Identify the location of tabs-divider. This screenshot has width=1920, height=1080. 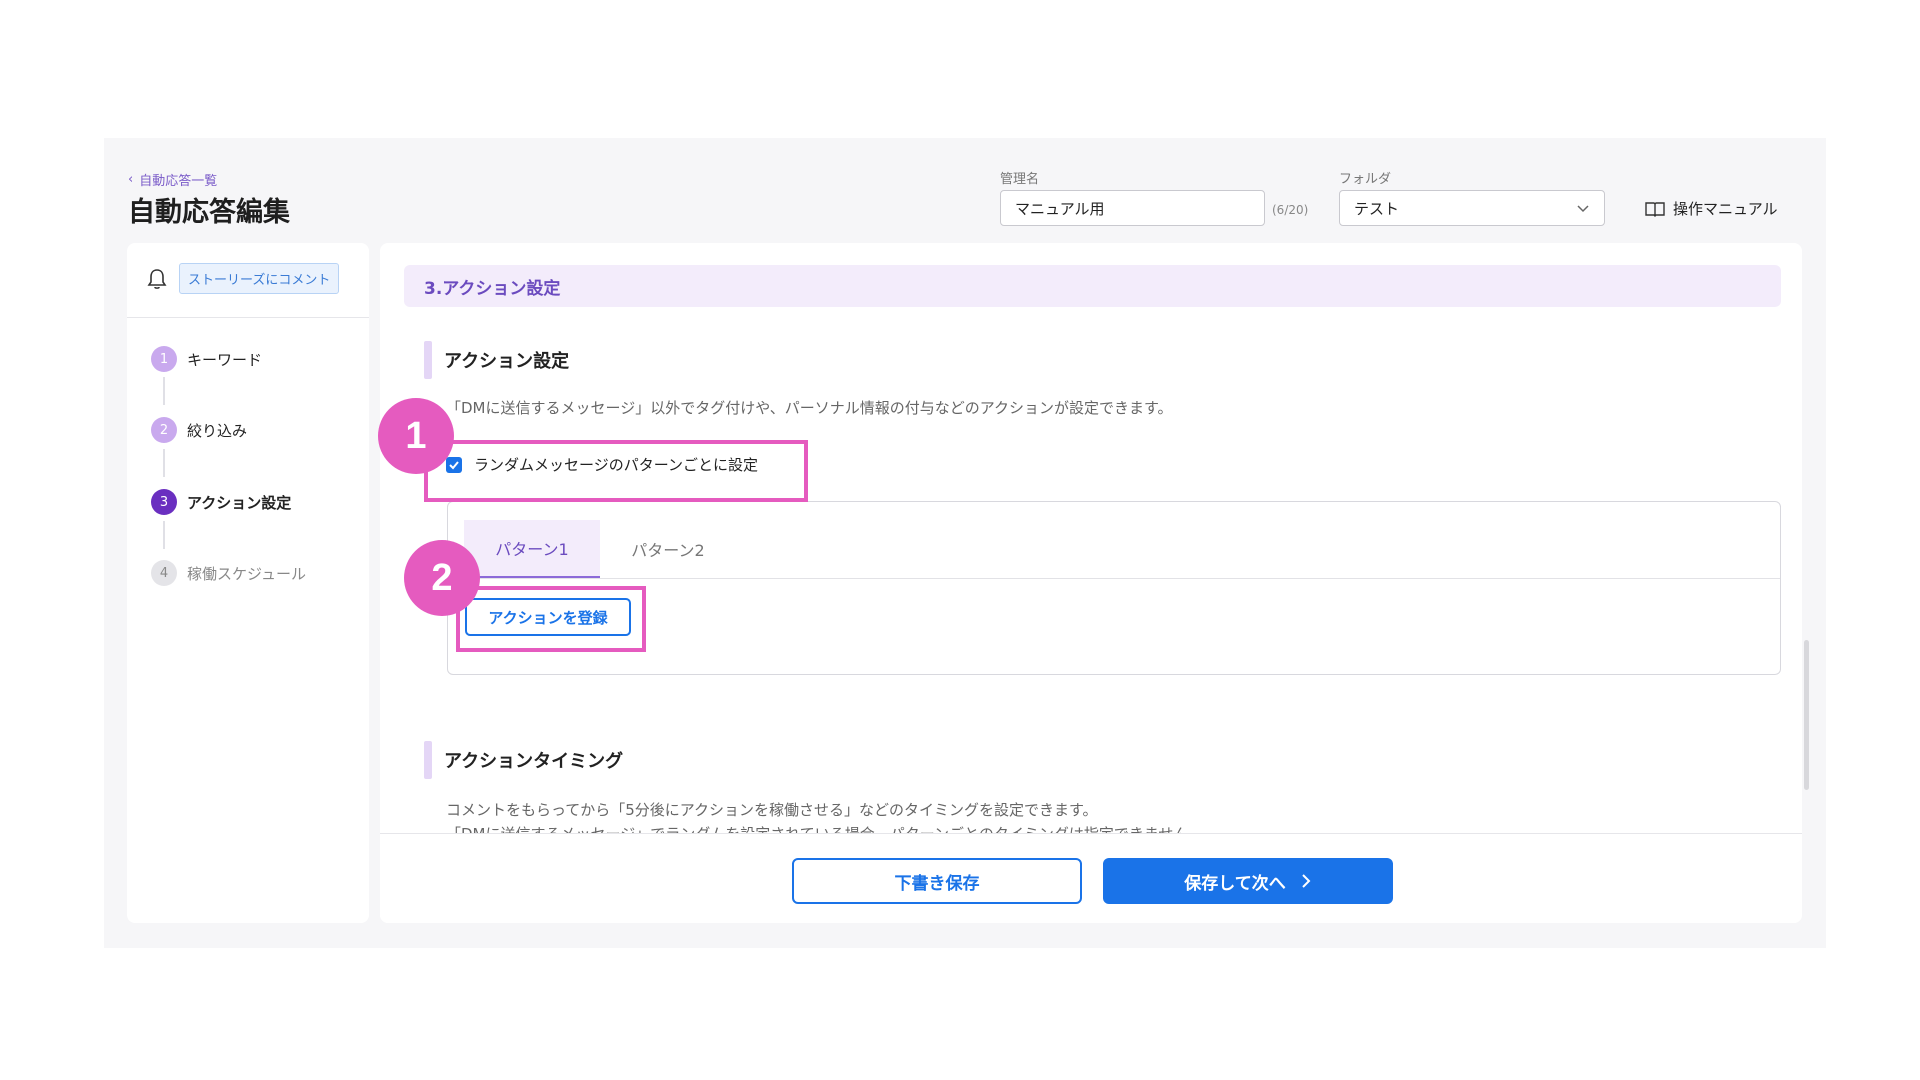
(1114, 578).